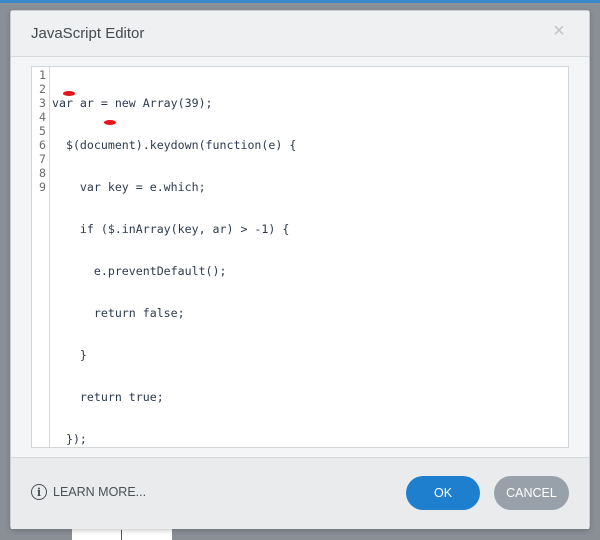 Image resolution: width=600 pixels, height=540 pixels. I want to click on line-number: 8, so click(42, 173).